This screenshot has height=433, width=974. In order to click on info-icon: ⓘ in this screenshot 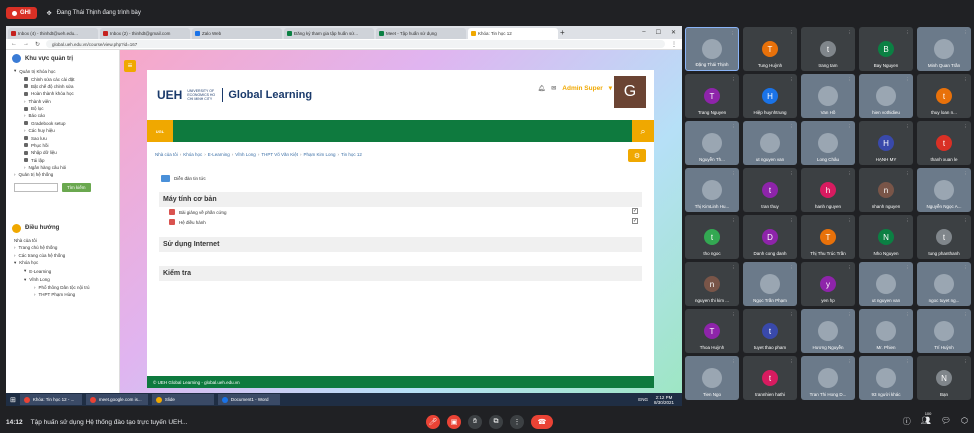, I will do `click(907, 421)`.